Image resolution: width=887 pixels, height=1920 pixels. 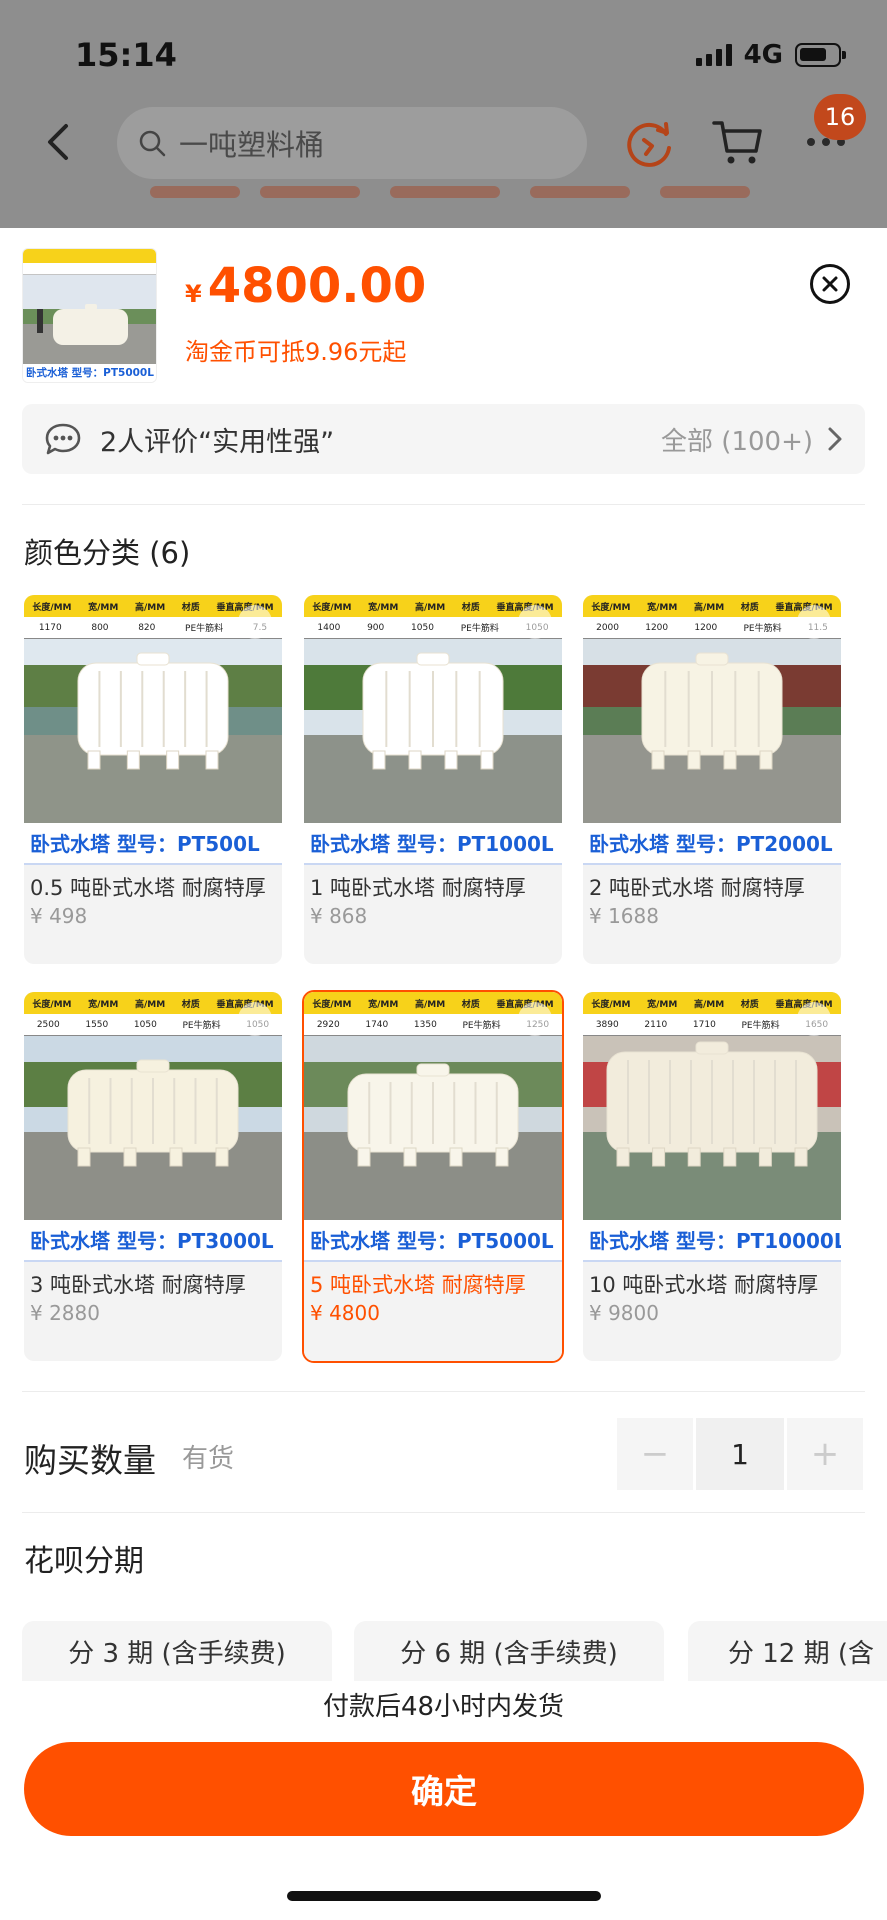 What do you see at coordinates (763, 55) in the screenshot?
I see `network-label: 4G` at bounding box center [763, 55].